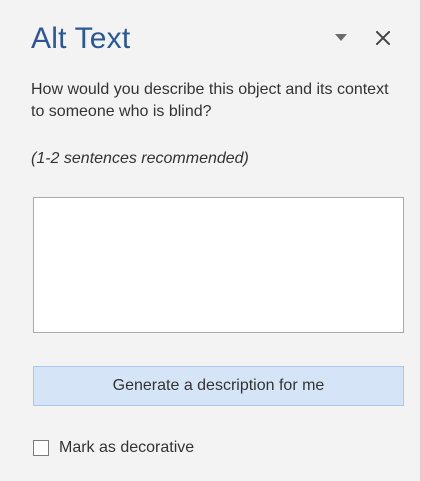  I want to click on generate-description-label: Generate a description for me, so click(218, 385).